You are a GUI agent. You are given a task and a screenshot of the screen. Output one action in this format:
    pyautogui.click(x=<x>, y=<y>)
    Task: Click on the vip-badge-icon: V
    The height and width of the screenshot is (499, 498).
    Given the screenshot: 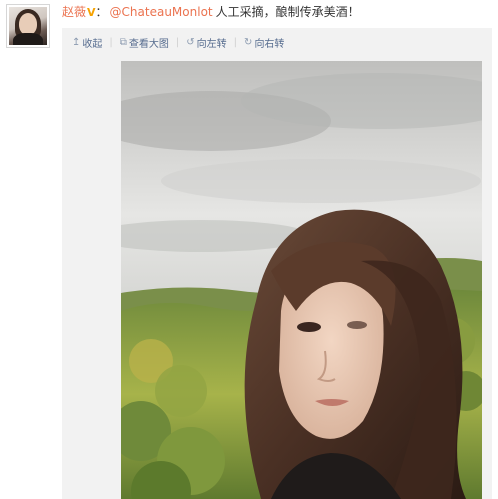 What is the action you would take?
    pyautogui.click(x=91, y=12)
    